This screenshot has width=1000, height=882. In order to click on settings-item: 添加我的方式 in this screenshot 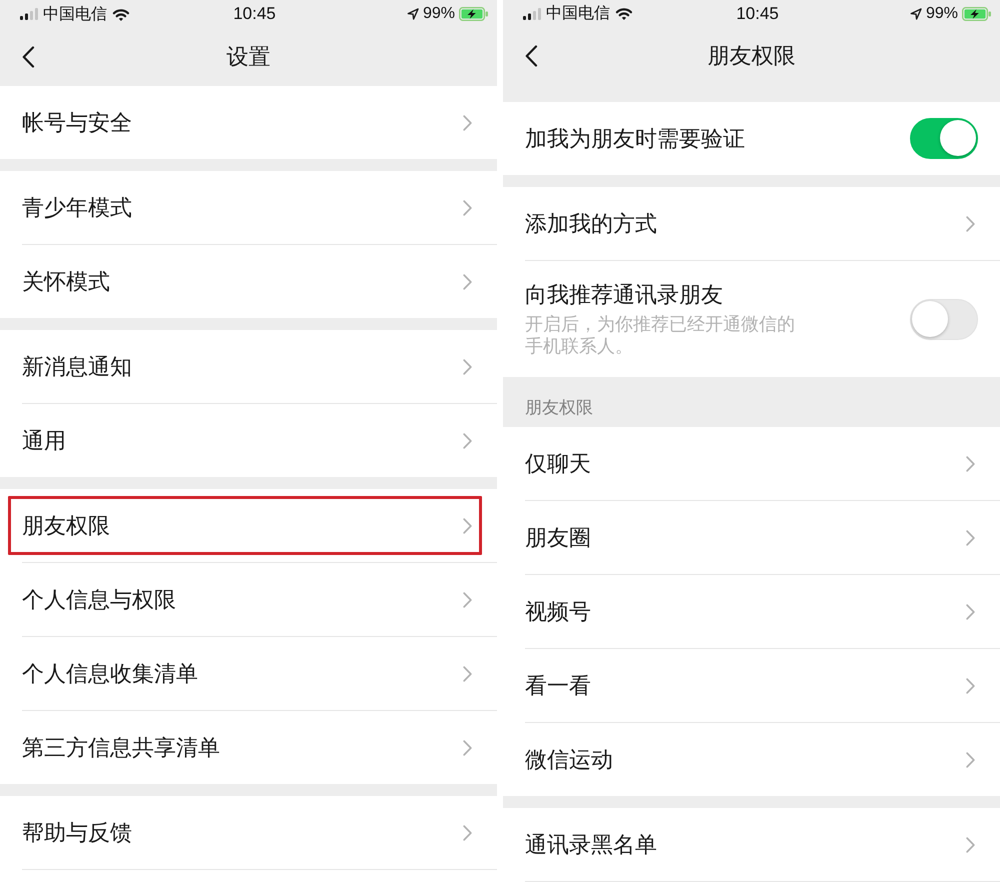, I will do `click(751, 223)`.